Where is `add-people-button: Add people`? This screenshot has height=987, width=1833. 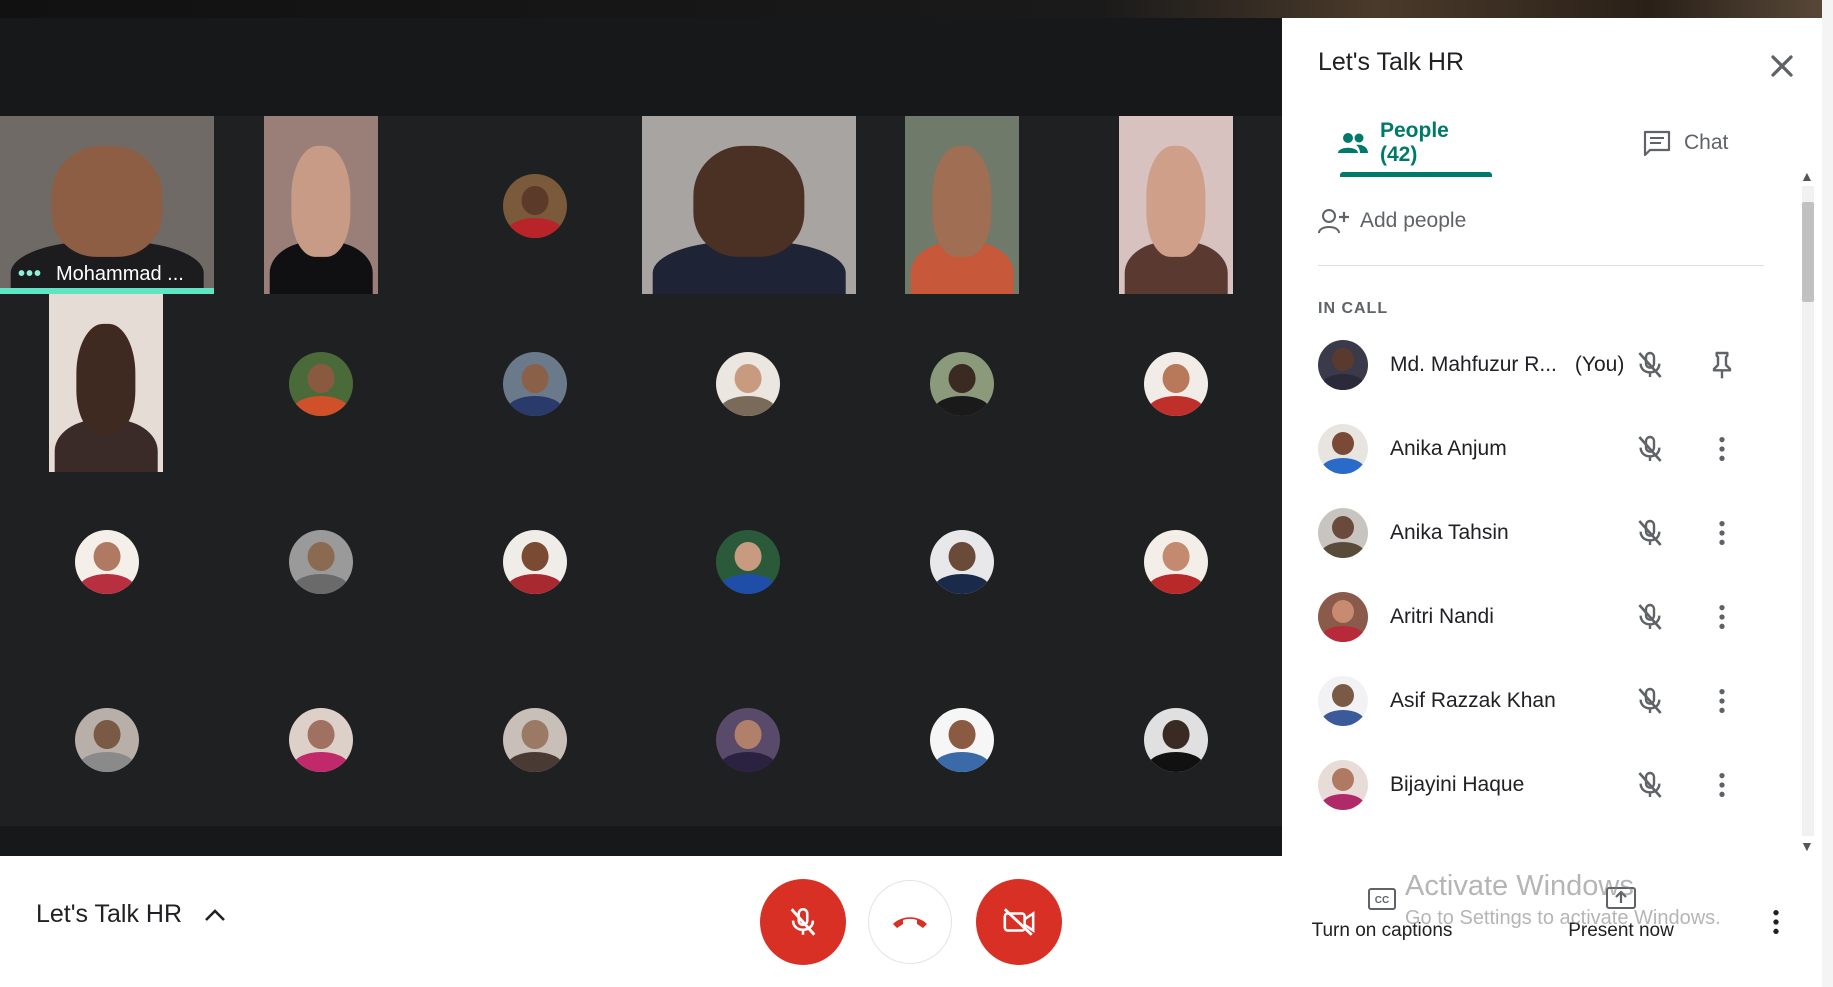 add-people-button: Add people is located at coordinates (1392, 221).